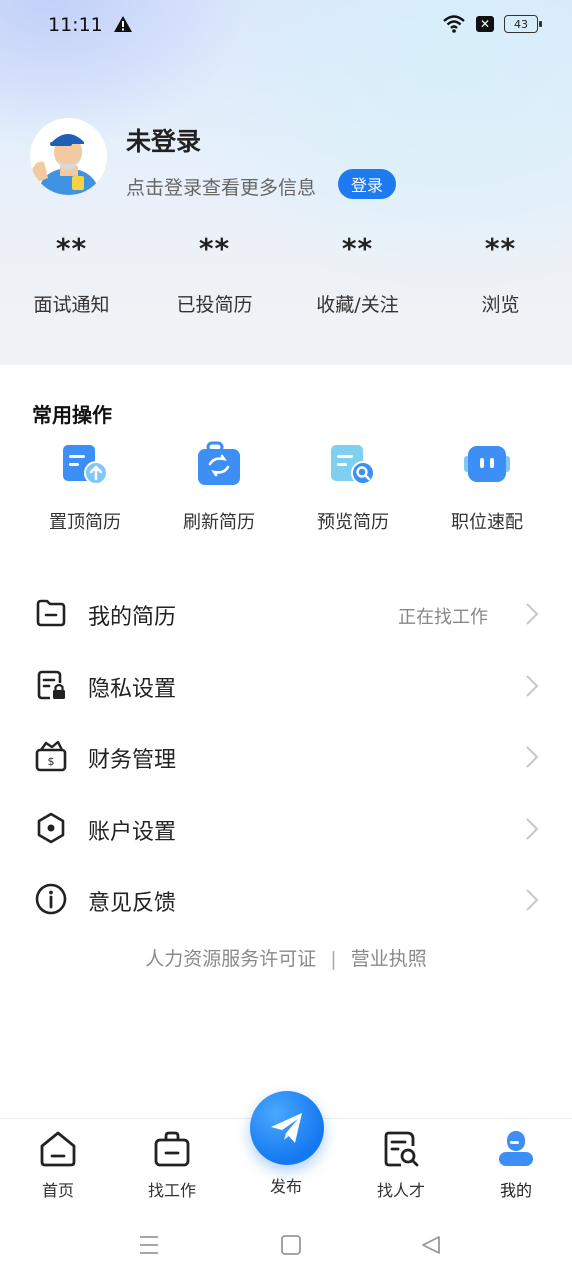 This screenshot has width=572, height=1280. Describe the element at coordinates (291, 1245) in the screenshot. I see `home-square-icon` at that location.